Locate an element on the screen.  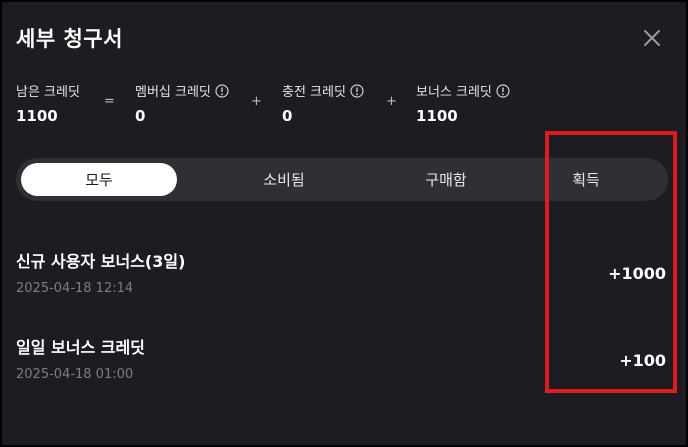
charged-credit-label: 충전 크레딧 is located at coordinates (323, 90).